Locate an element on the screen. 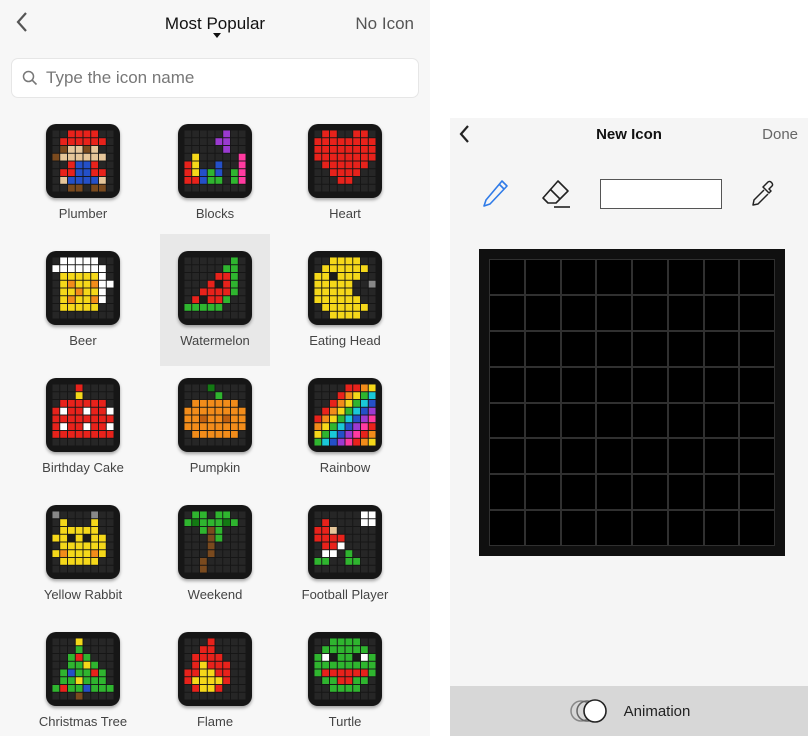  search-input is located at coordinates (226, 78).